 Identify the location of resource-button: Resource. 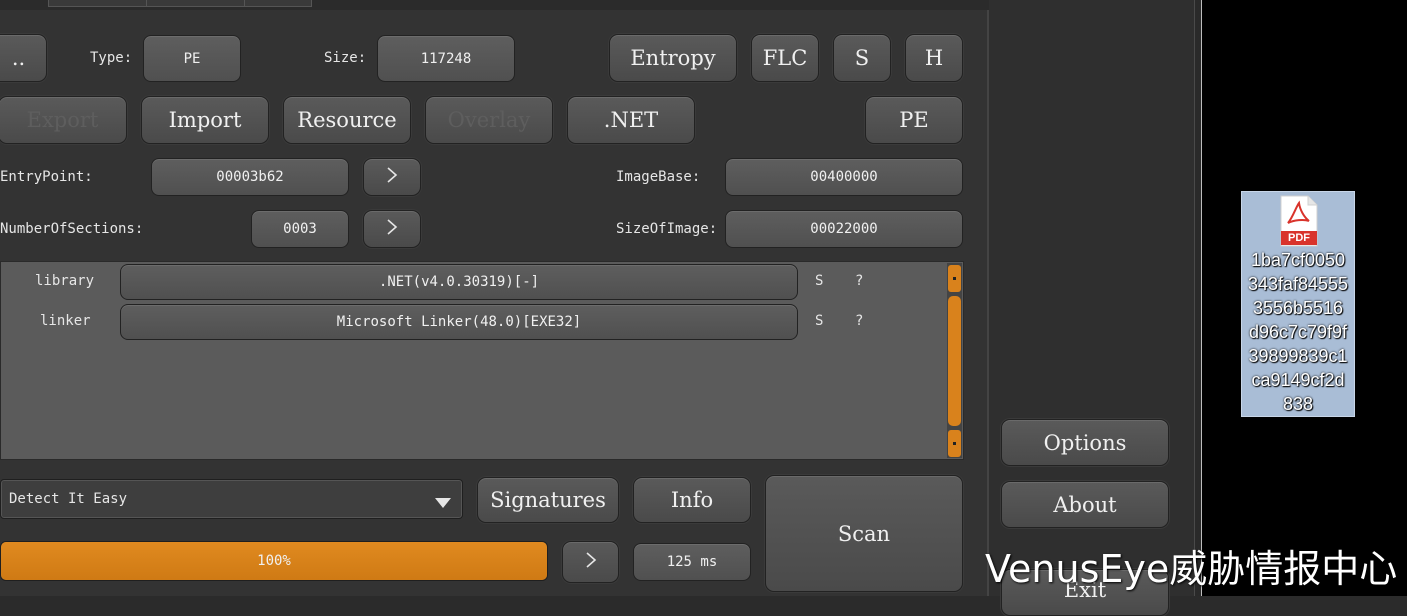
(347, 120).